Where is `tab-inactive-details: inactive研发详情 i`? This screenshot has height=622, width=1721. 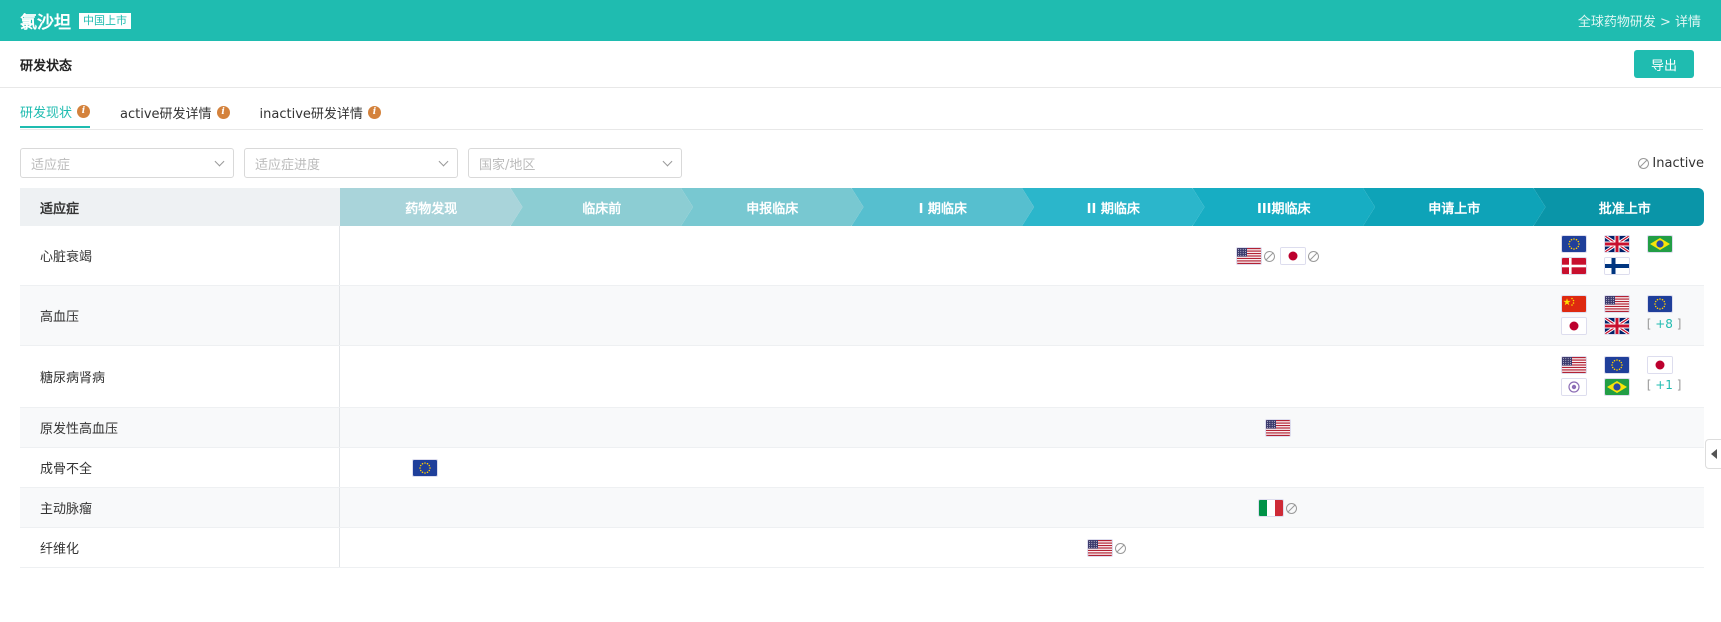 tab-inactive-details: inactive研发详情 i is located at coordinates (320, 111).